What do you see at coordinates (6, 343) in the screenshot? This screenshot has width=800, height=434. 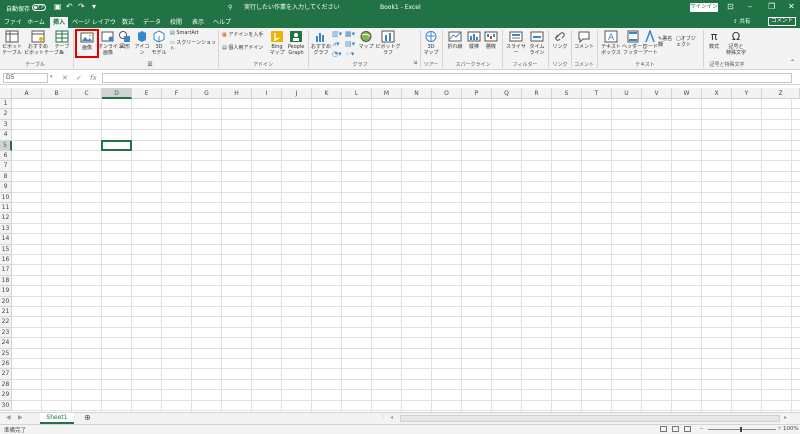 I see `row-header-24: 24` at bounding box center [6, 343].